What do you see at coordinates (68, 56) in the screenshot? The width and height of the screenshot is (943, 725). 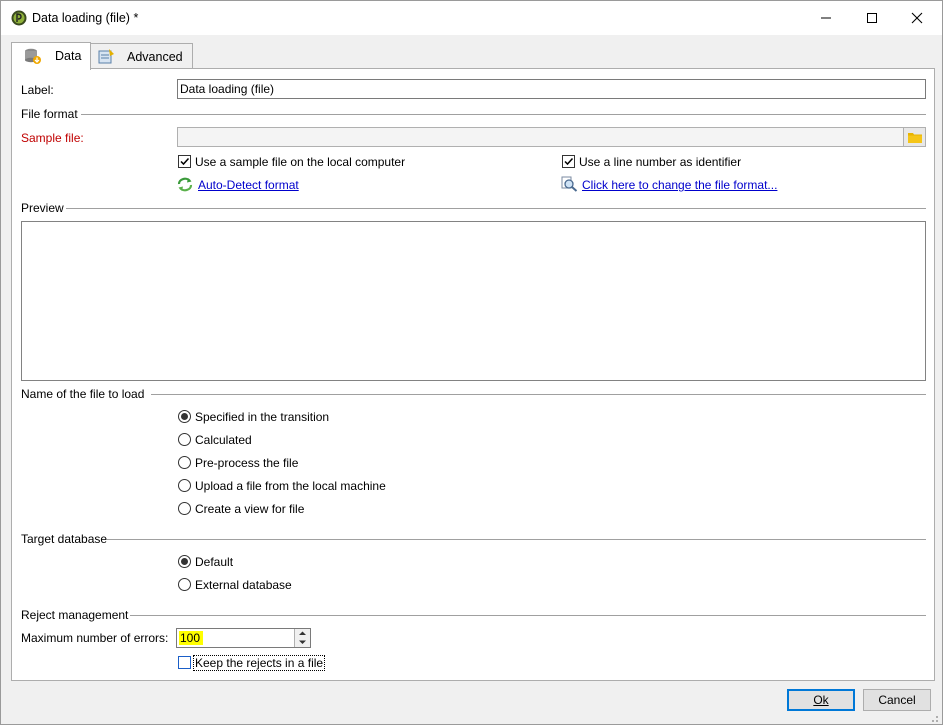 I see `tab-data-label: Data` at bounding box center [68, 56].